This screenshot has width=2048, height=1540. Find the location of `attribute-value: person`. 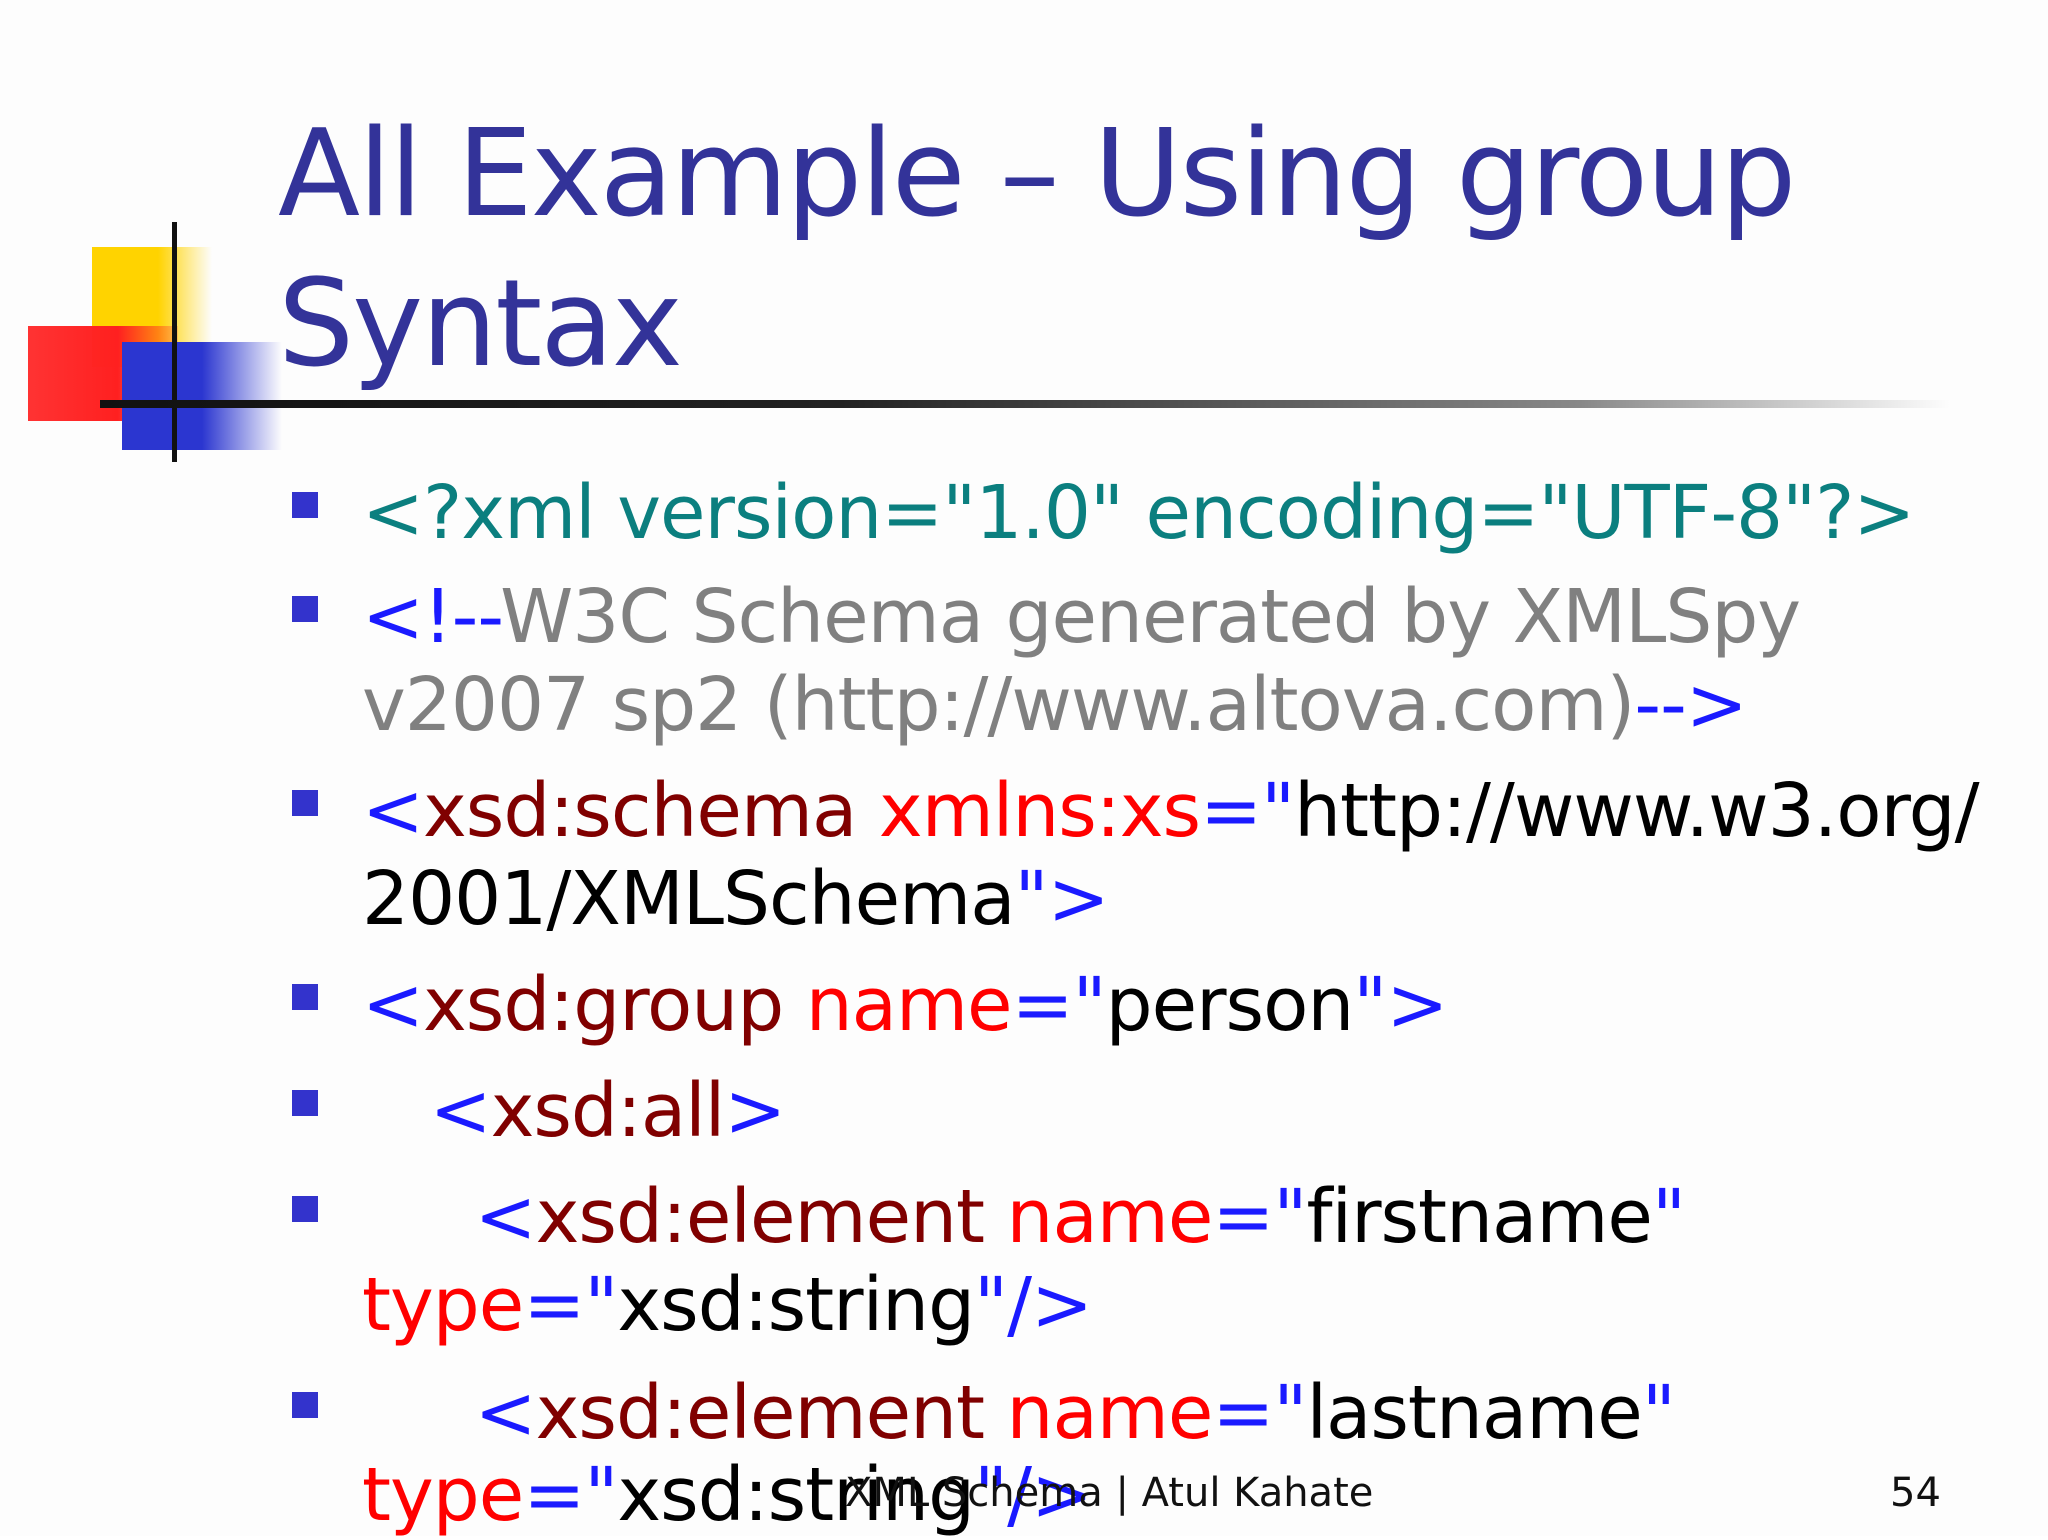

attribute-value: person is located at coordinates (1230, 1005).